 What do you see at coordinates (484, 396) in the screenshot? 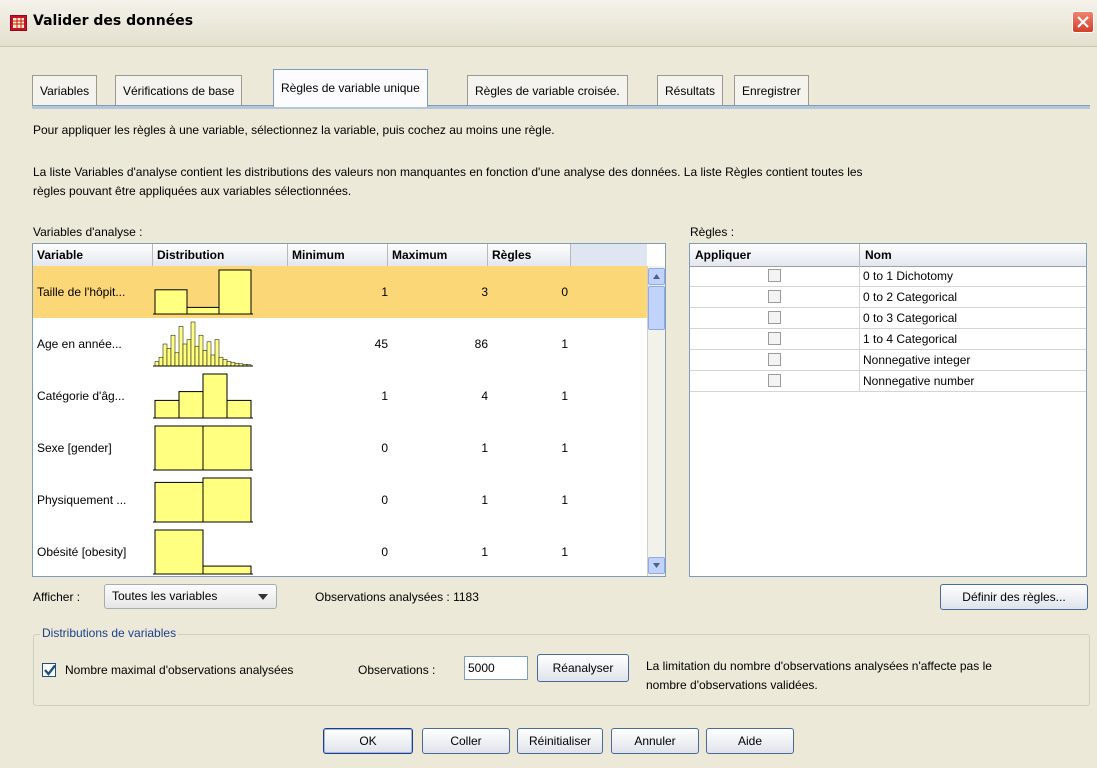
I see `maximum-value: 4` at bounding box center [484, 396].